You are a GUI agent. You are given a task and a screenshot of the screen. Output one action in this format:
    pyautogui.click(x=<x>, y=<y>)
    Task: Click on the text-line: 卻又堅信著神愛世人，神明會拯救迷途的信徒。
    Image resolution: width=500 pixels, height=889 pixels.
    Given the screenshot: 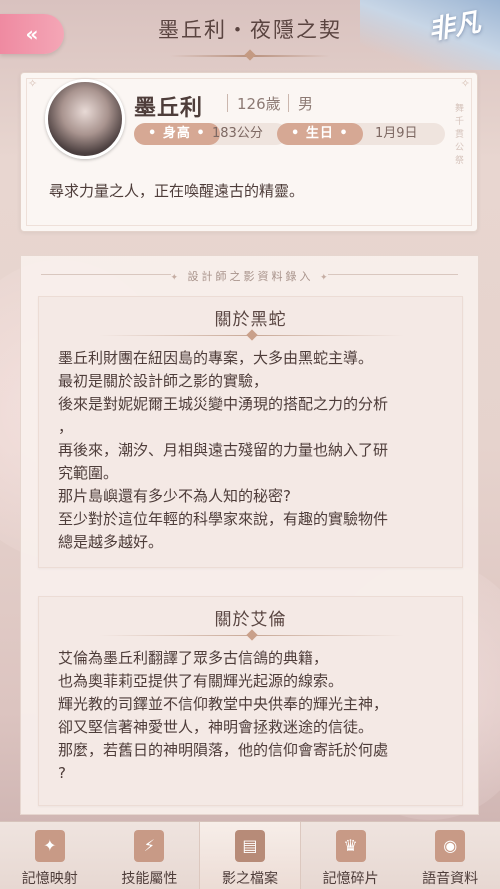 What is the action you would take?
    pyautogui.click(x=216, y=727)
    